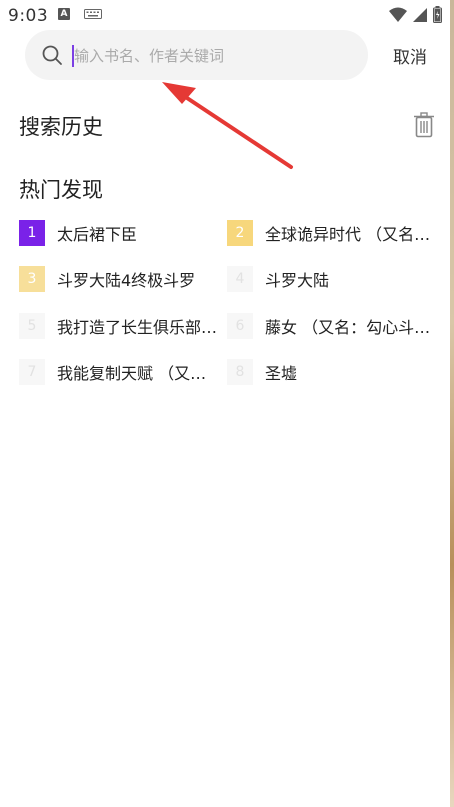 Image resolution: width=454 pixels, height=807 pixels. What do you see at coordinates (398, 14) in the screenshot?
I see `wifi-icon` at bounding box center [398, 14].